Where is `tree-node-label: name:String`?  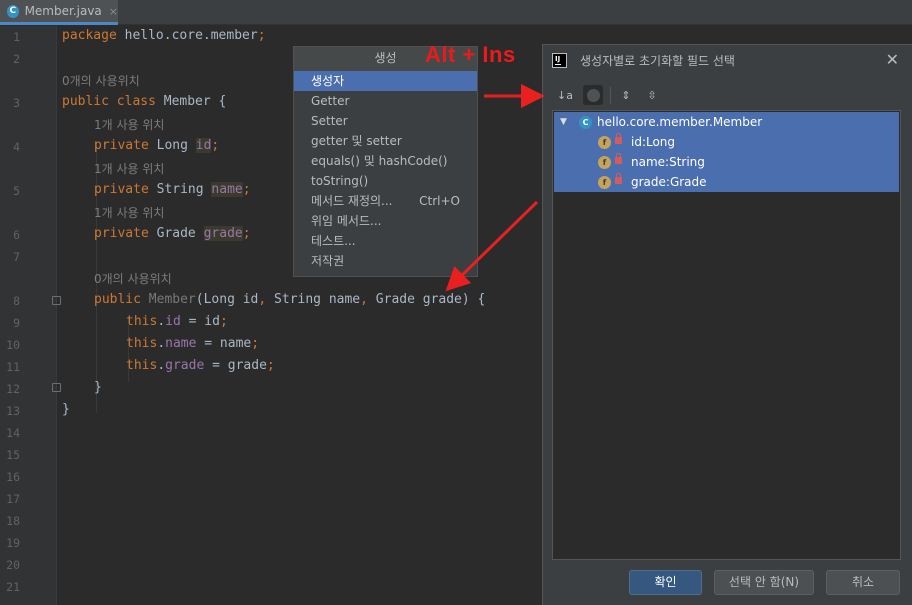 tree-node-label: name:String is located at coordinates (668, 162).